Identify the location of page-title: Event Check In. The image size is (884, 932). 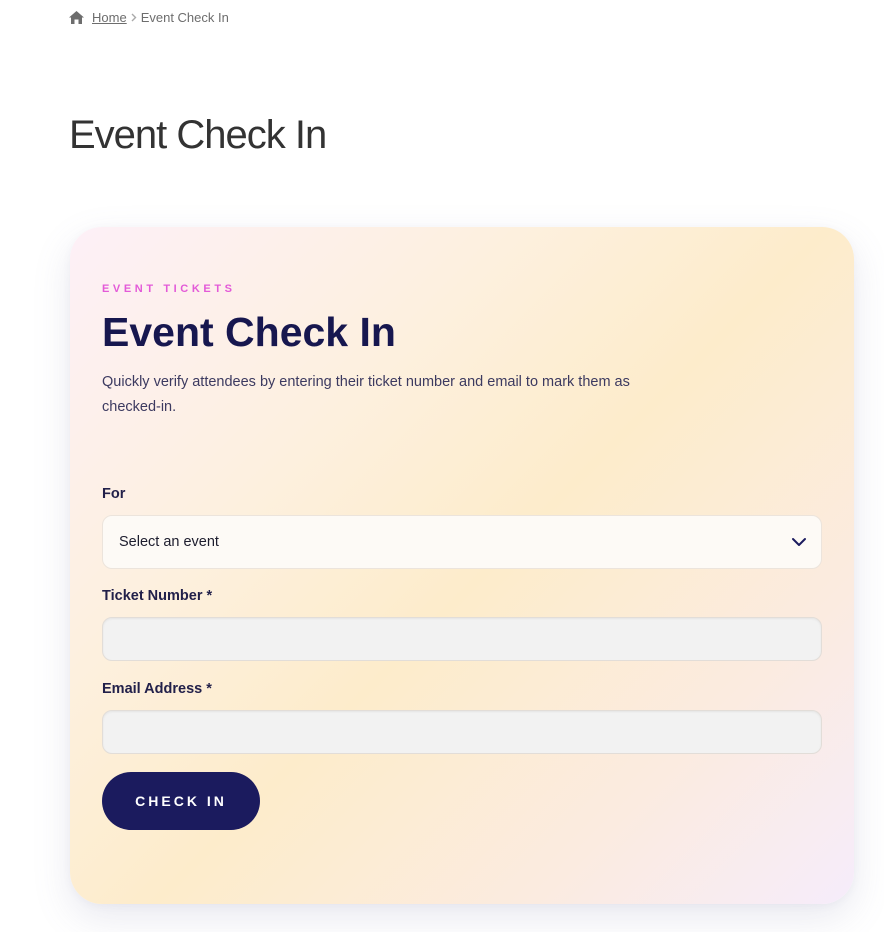
(198, 135).